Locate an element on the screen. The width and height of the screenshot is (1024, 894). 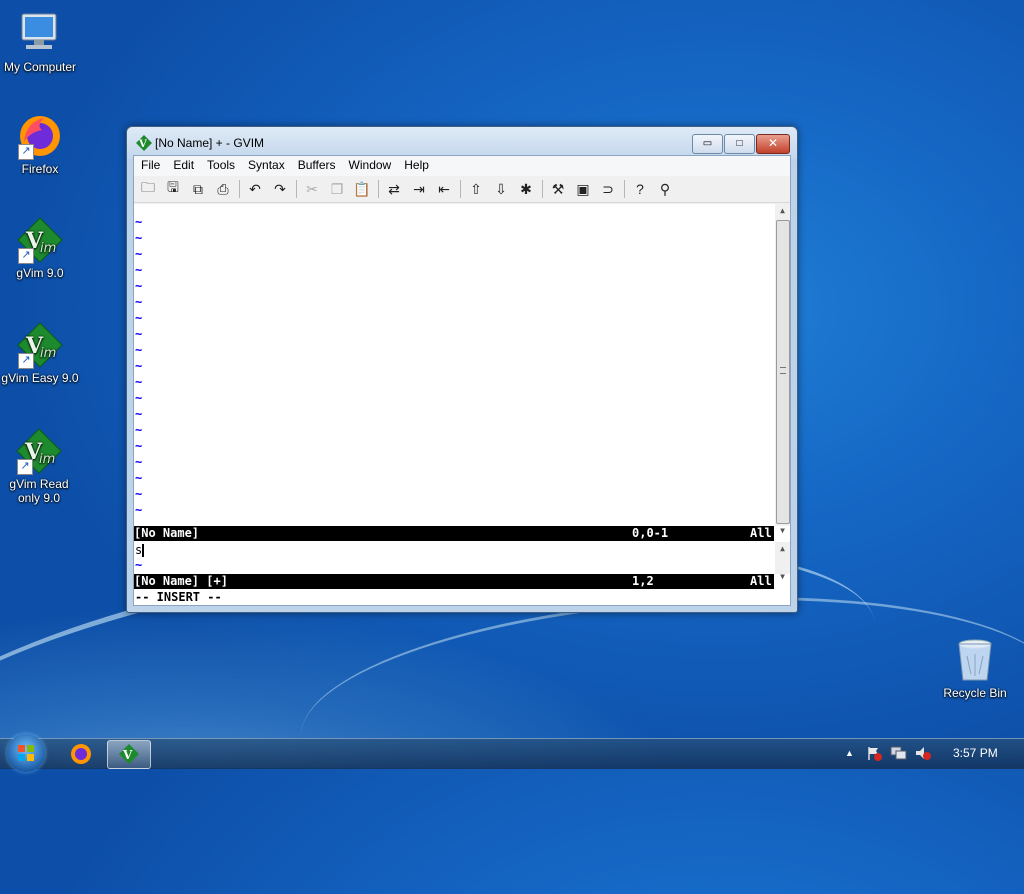
top-scrollbar: ▲ ▼ is located at coordinates (782, 369).